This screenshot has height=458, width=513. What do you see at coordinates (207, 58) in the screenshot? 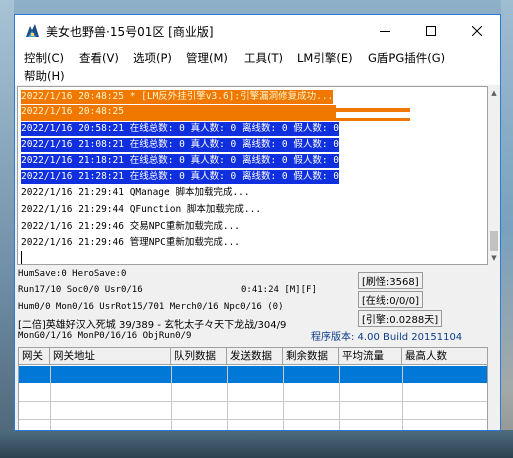
I see `menu-manage: 管理(M)` at bounding box center [207, 58].